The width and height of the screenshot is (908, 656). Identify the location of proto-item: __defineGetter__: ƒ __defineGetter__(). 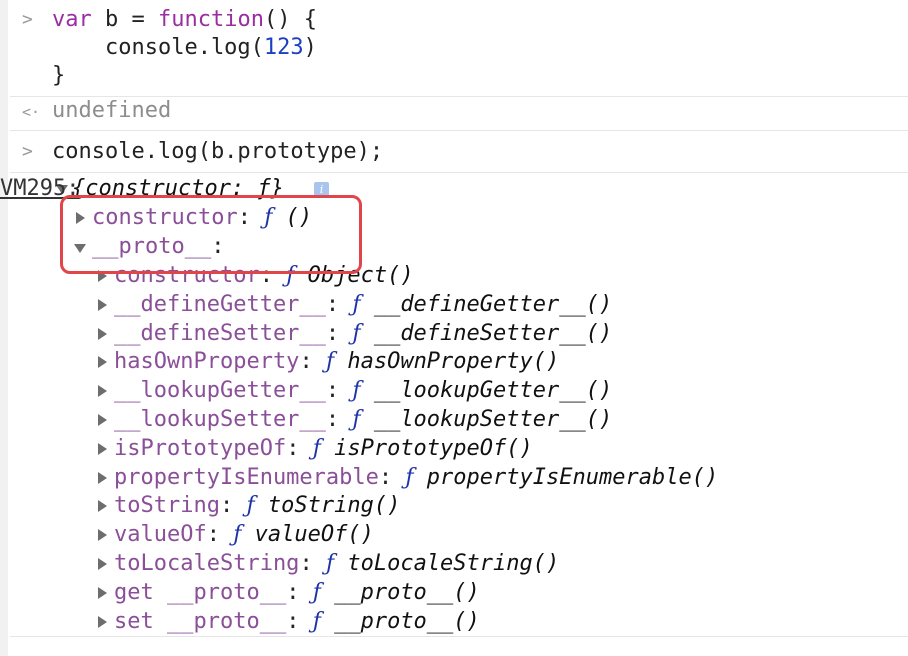
(363, 305).